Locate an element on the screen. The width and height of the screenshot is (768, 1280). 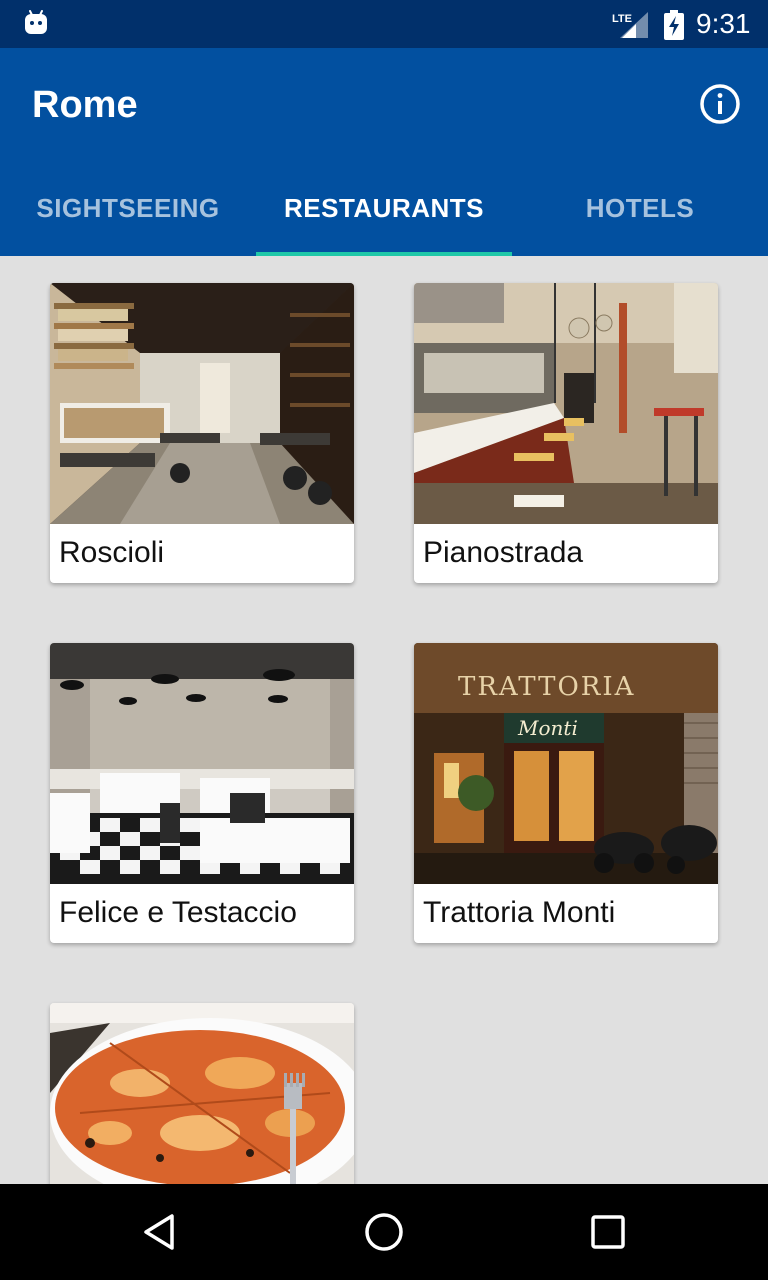
restaurant-name: Felice e Testaccio is located at coordinates (178, 912).